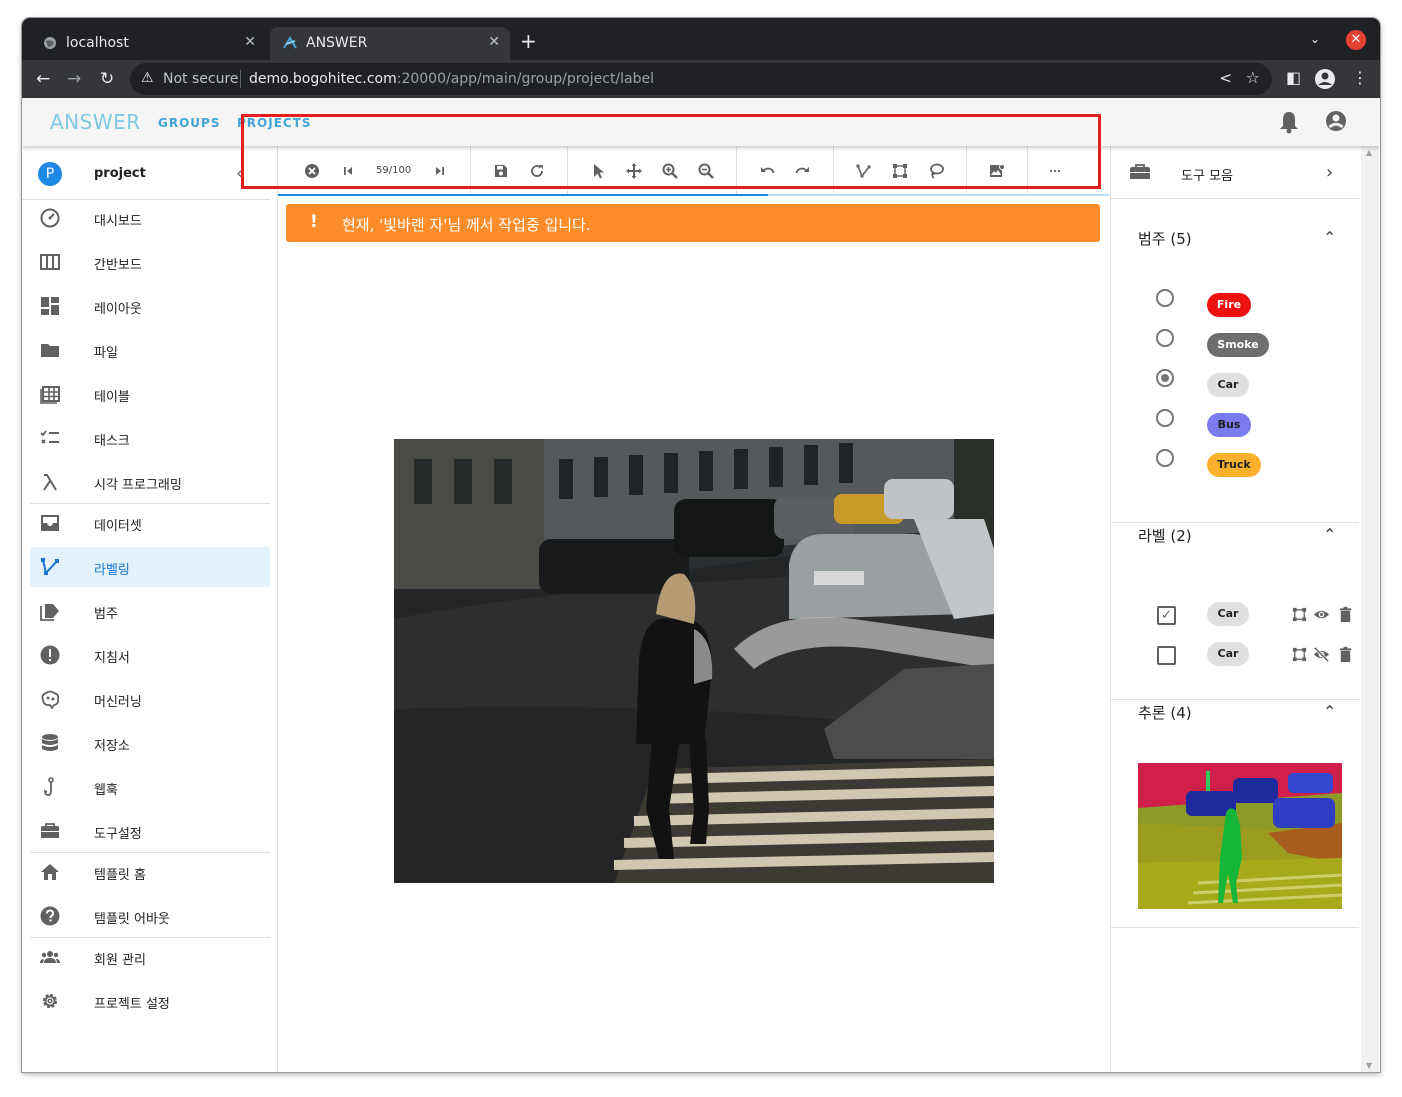 The image size is (1402, 1097). I want to click on chevron-down-icon: ⌄, so click(1315, 39).